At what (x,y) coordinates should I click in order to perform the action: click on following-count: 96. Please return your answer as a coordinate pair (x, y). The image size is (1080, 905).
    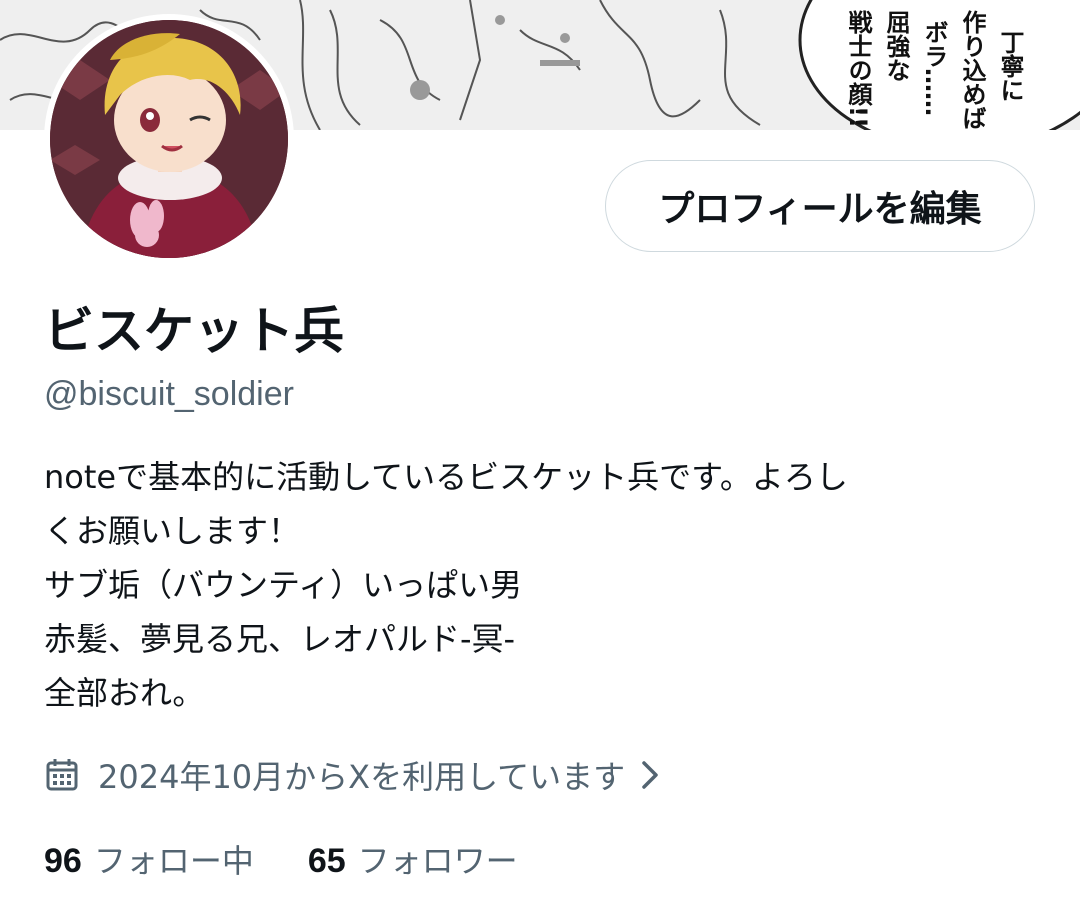
    Looking at the image, I should click on (63, 861).